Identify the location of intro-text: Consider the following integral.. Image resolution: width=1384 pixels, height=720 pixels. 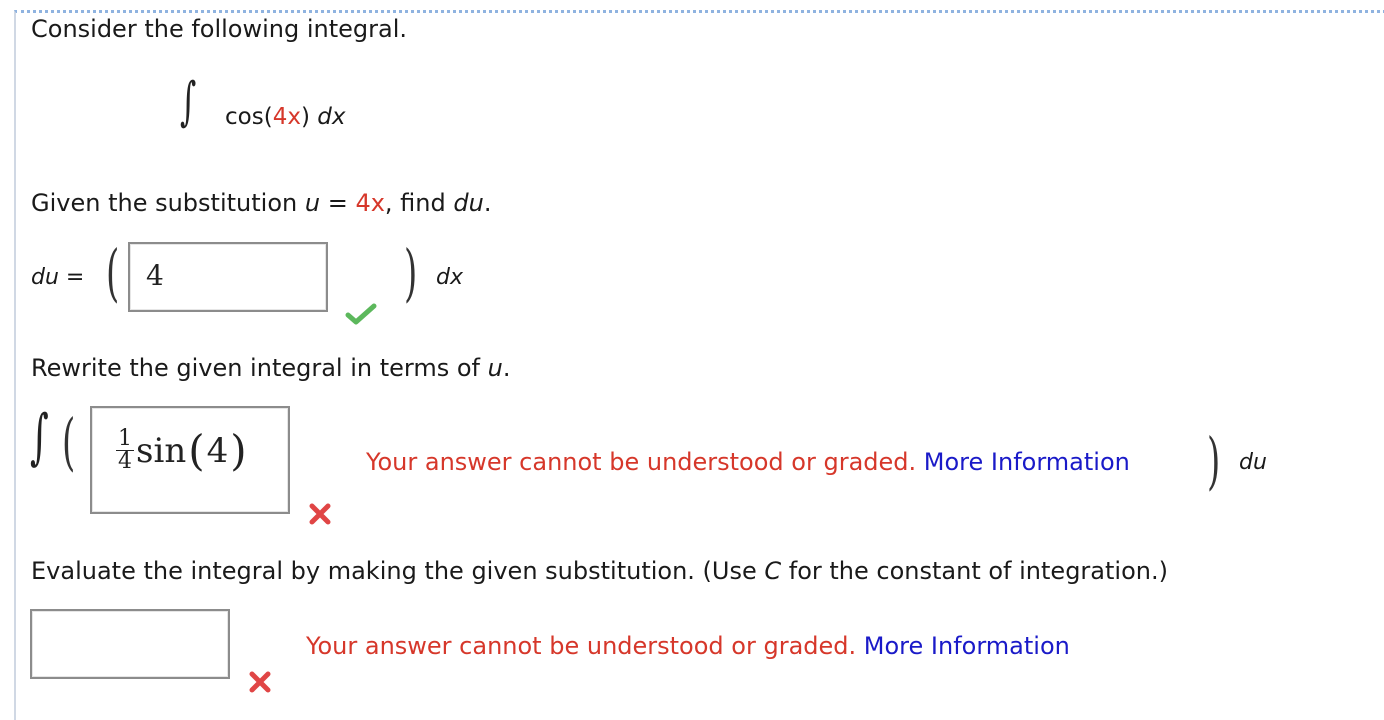
(219, 29).